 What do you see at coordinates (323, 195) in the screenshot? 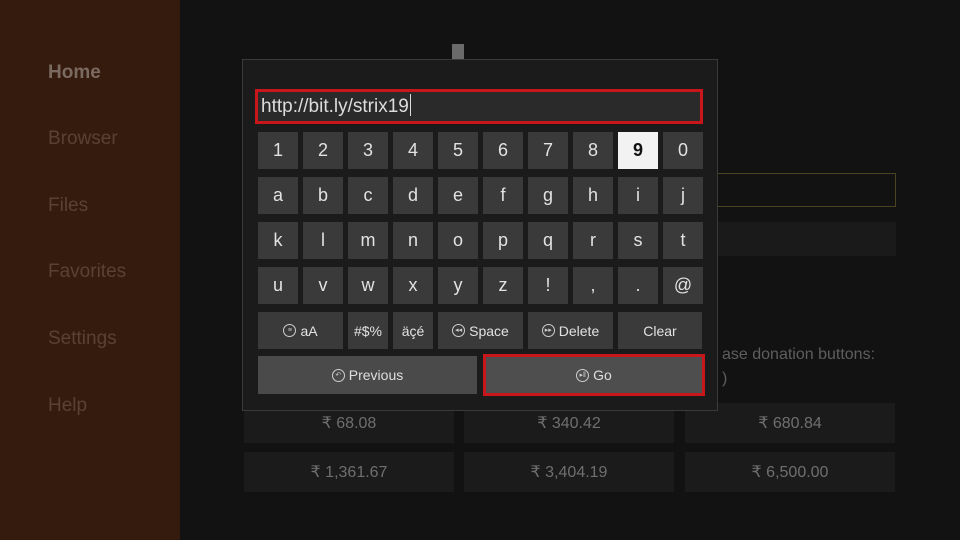
I see `key-b: b` at bounding box center [323, 195].